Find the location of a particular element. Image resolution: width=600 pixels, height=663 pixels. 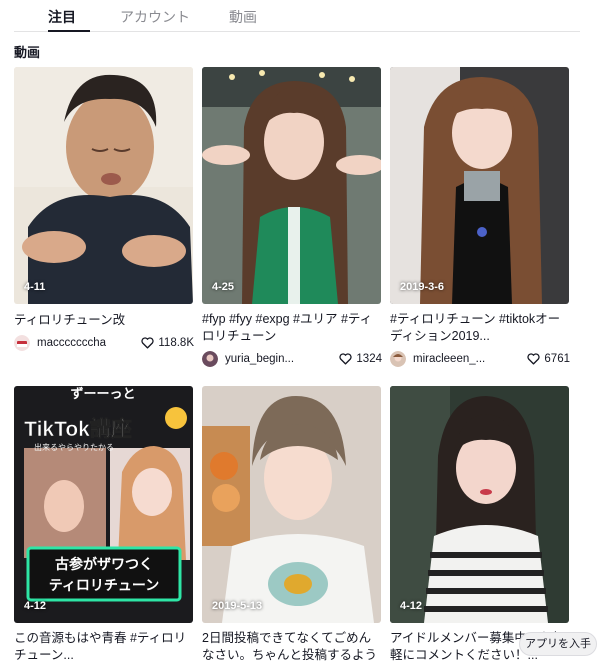

like-count-value: 118.8K is located at coordinates (176, 343).